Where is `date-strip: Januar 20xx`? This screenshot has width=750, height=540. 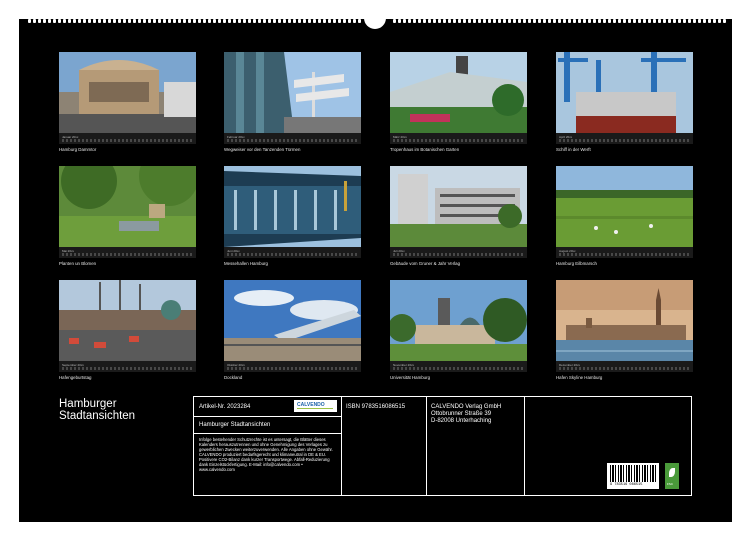 date-strip: Januar 20xx is located at coordinates (127, 138).